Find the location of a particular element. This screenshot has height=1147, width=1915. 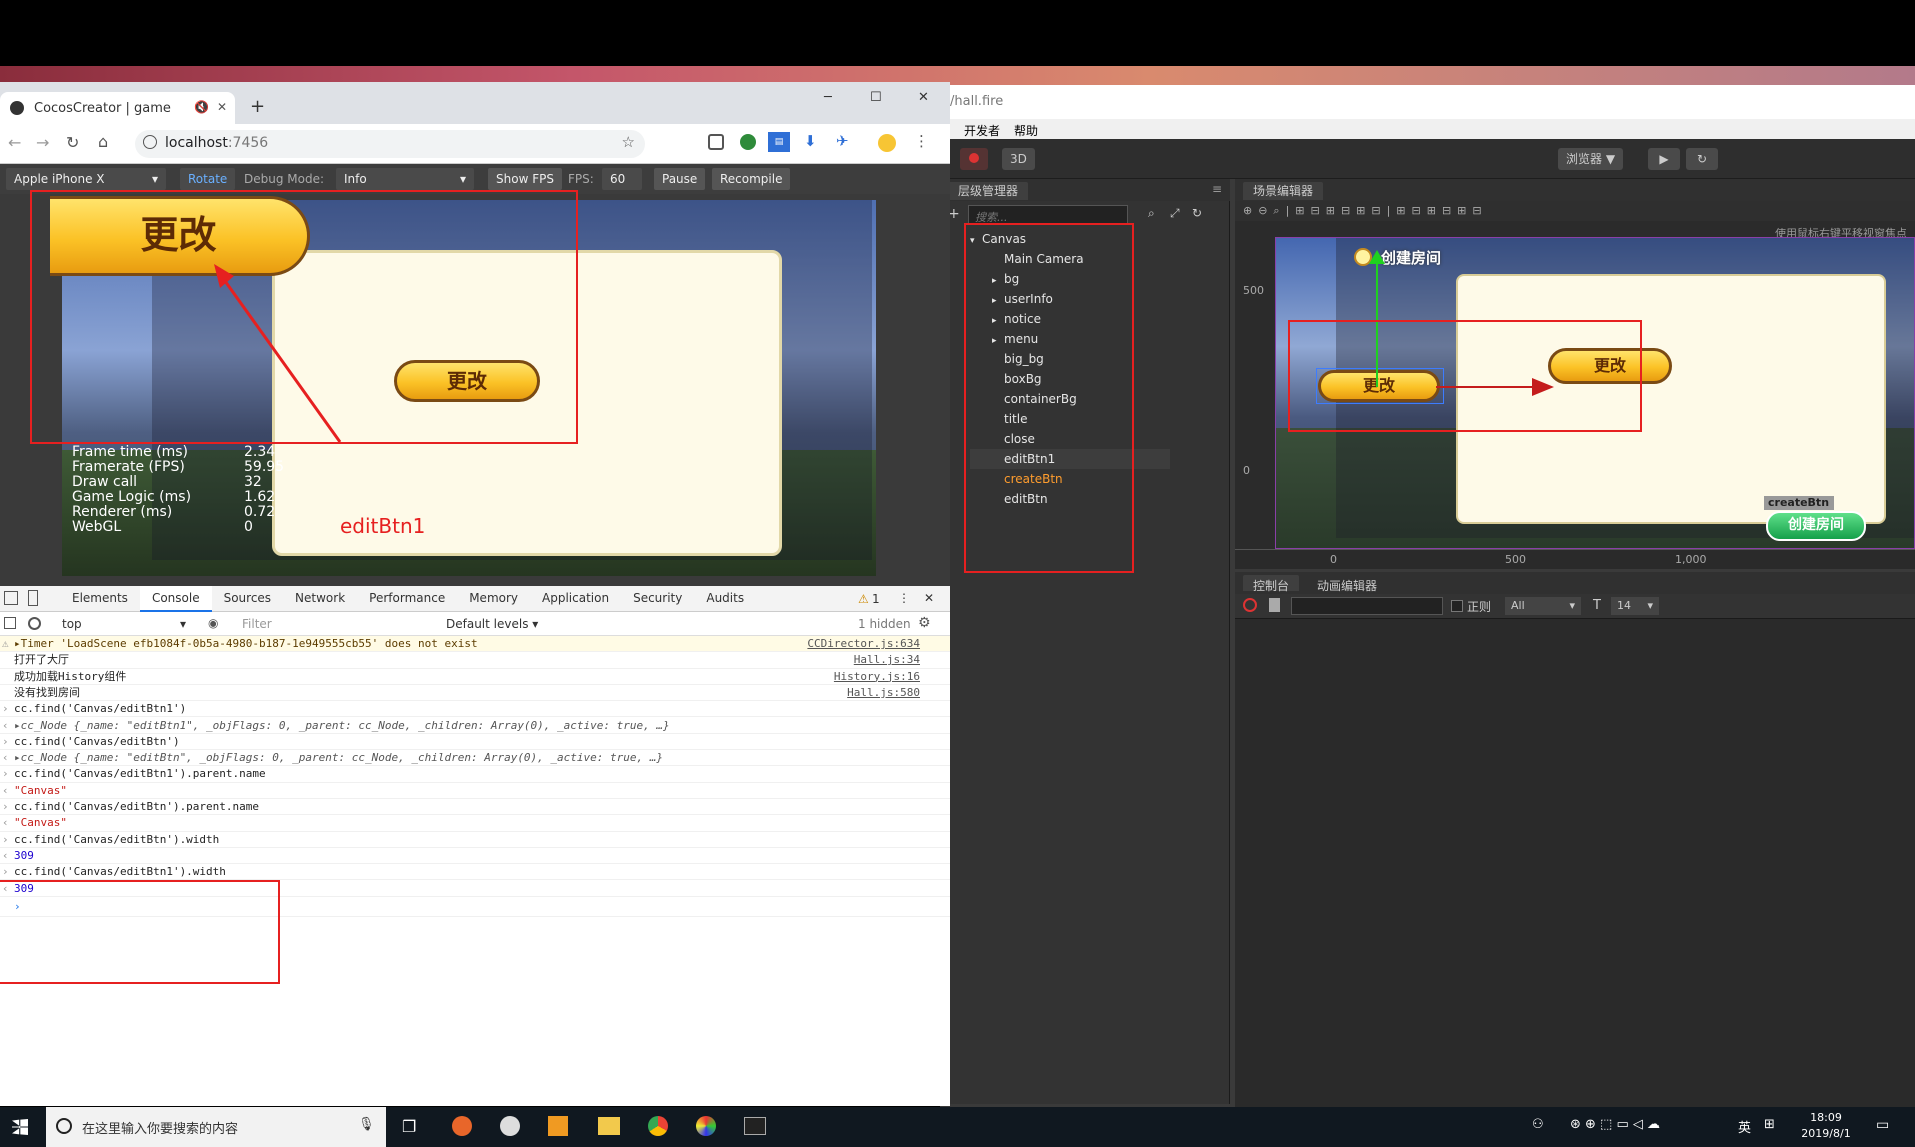

close-tab-icon: ✕ is located at coordinates (222, 107).